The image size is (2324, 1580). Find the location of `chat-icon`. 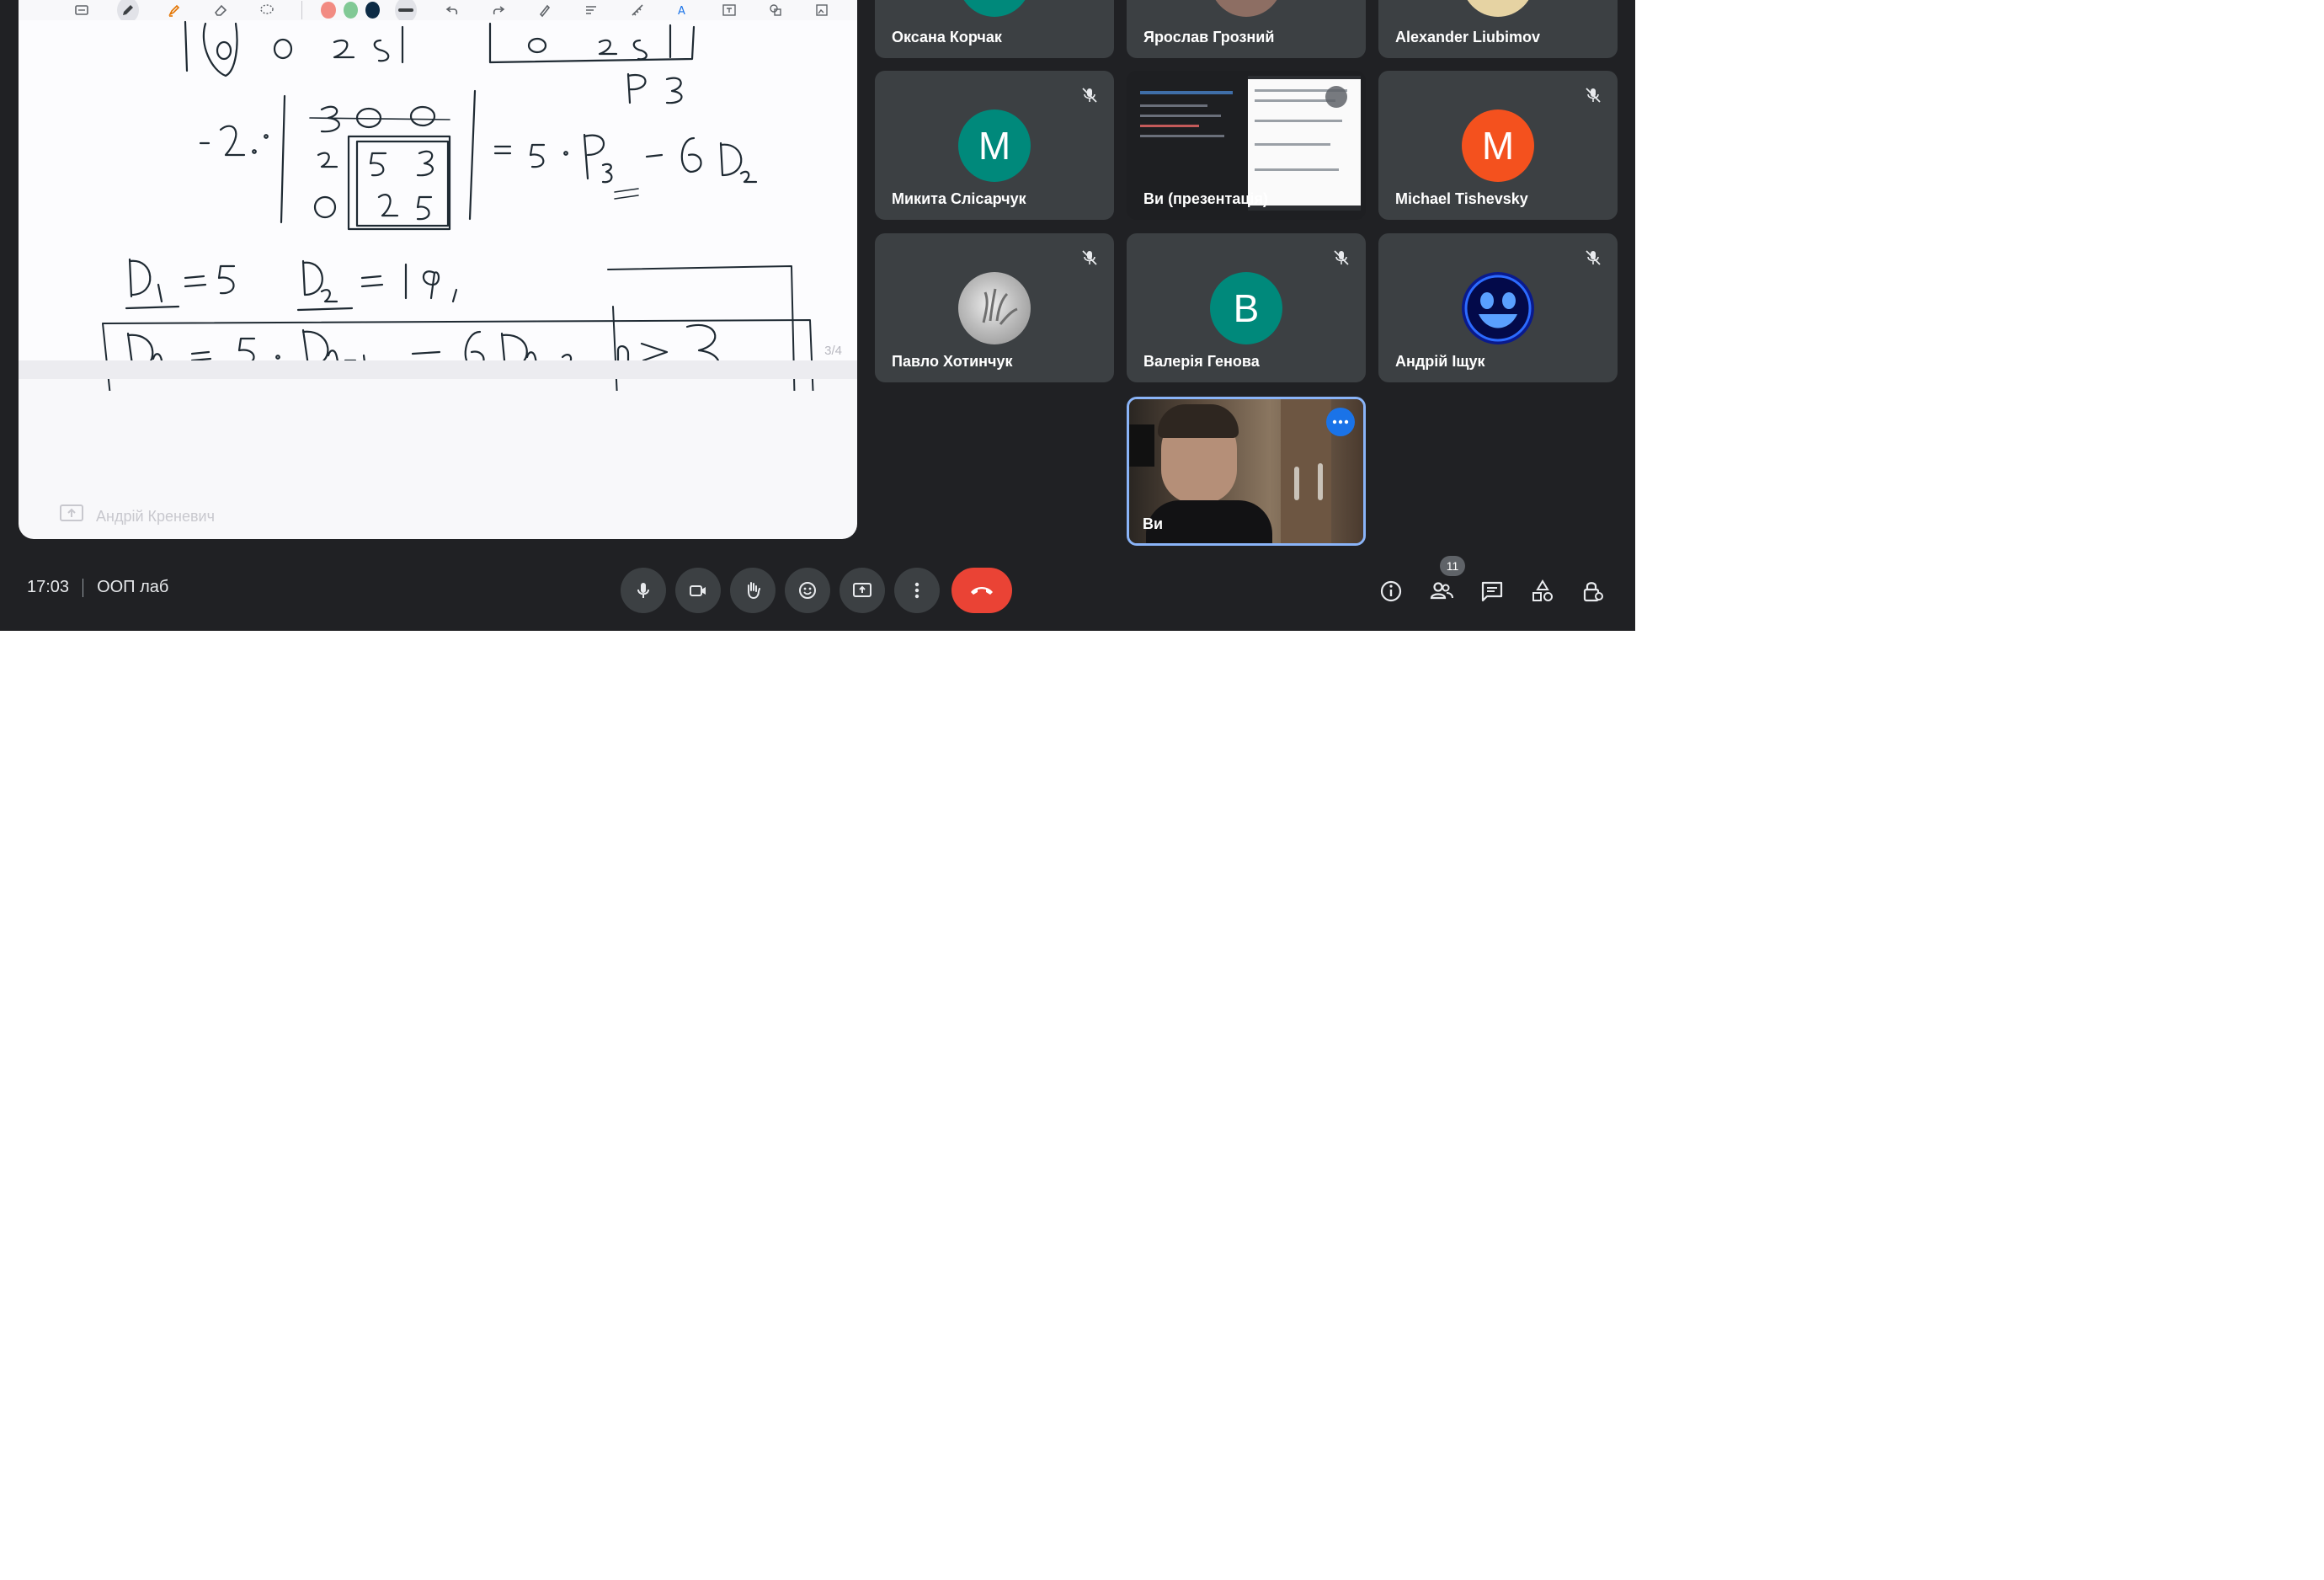

chat-icon is located at coordinates (1492, 591).